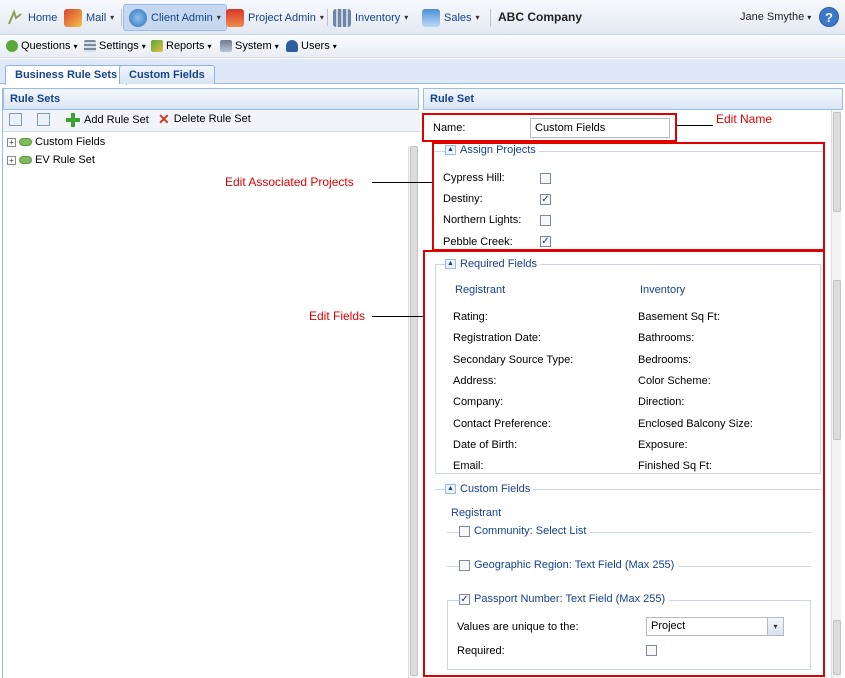 Image resolution: width=845 pixels, height=678 pixels. Describe the element at coordinates (292, 46) in the screenshot. I see `user-icon` at that location.